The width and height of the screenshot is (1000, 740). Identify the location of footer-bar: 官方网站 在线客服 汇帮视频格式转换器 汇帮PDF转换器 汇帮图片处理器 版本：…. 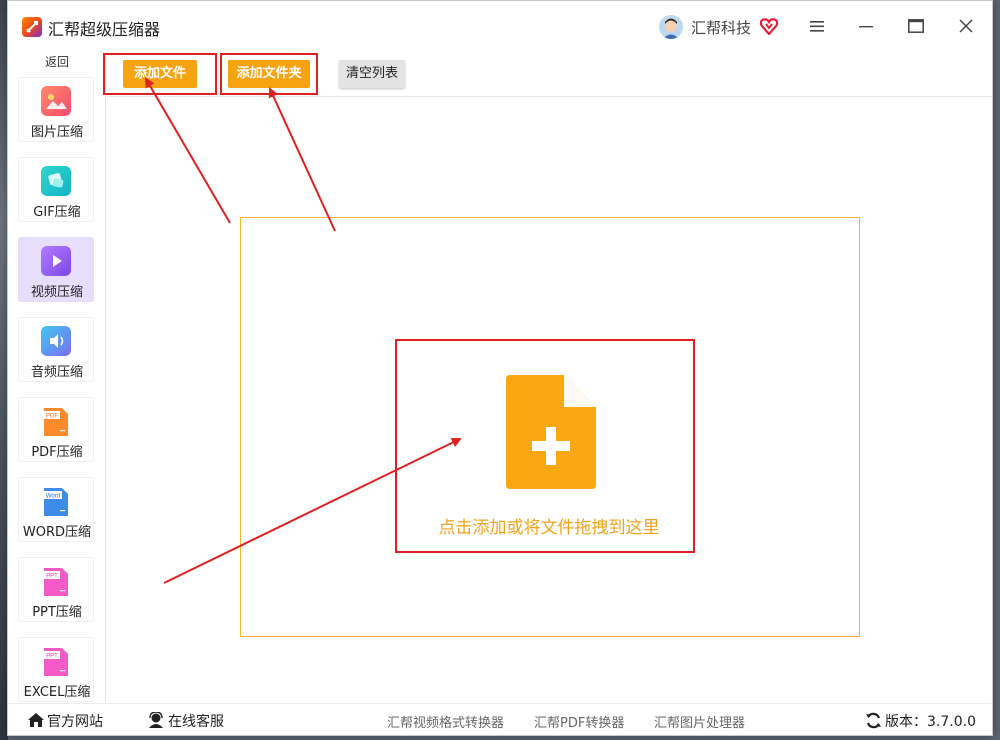
(500, 719).